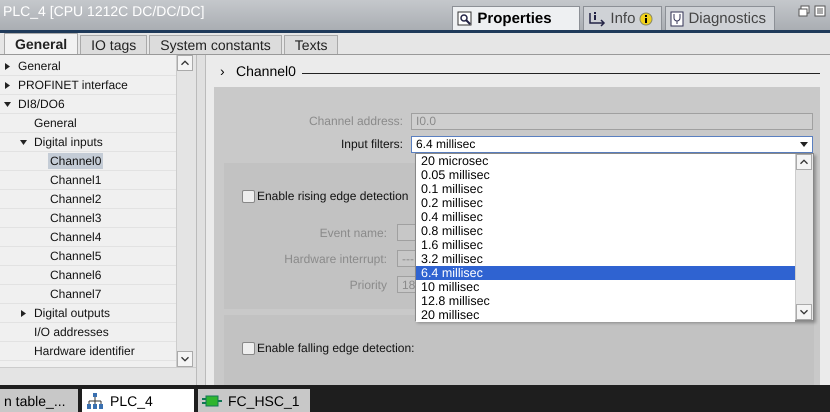 The width and height of the screenshot is (830, 412). What do you see at coordinates (368, 285) in the screenshot?
I see `field-label: Priority` at bounding box center [368, 285].